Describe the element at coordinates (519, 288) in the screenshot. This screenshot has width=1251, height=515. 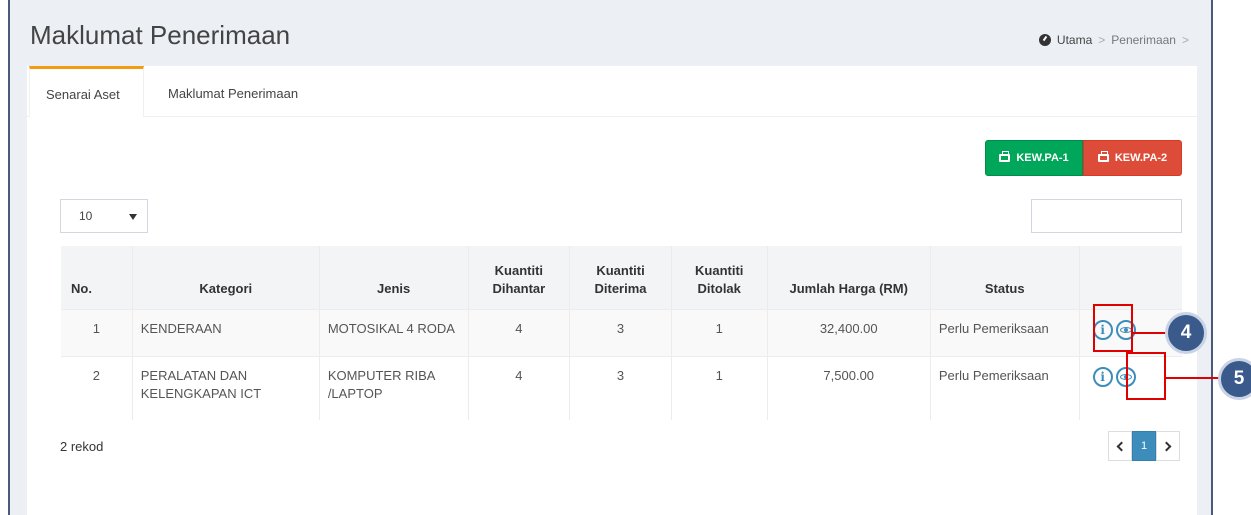
I see `header-dihantar-line2: Dihantar` at that location.